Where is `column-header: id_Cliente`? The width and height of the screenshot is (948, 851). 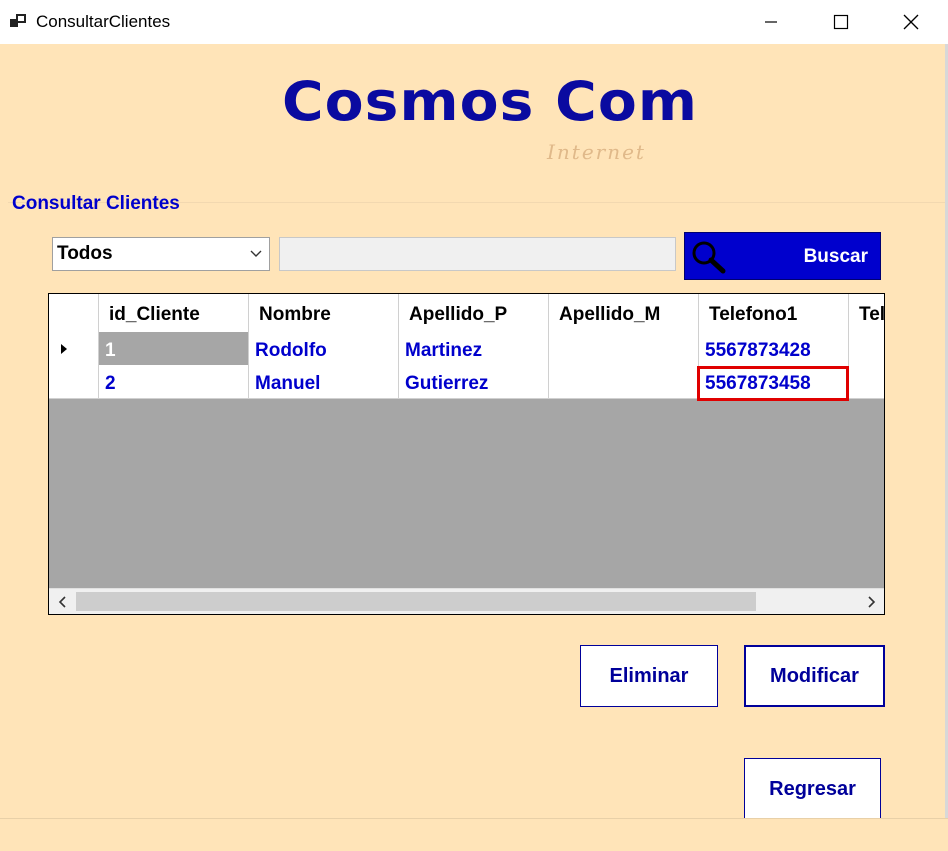
column-header: id_Cliente is located at coordinates (174, 313).